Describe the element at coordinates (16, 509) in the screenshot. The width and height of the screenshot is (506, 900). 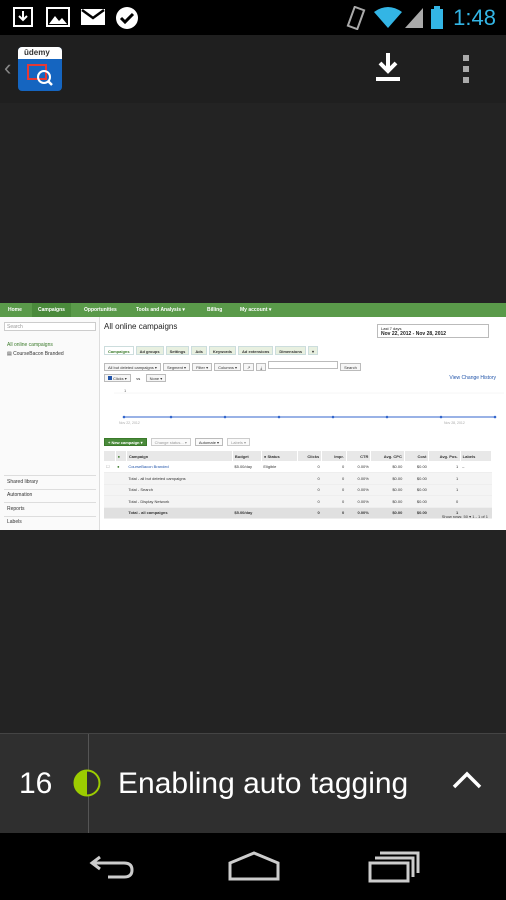
I see `sidebar-reports: Reports` at that location.